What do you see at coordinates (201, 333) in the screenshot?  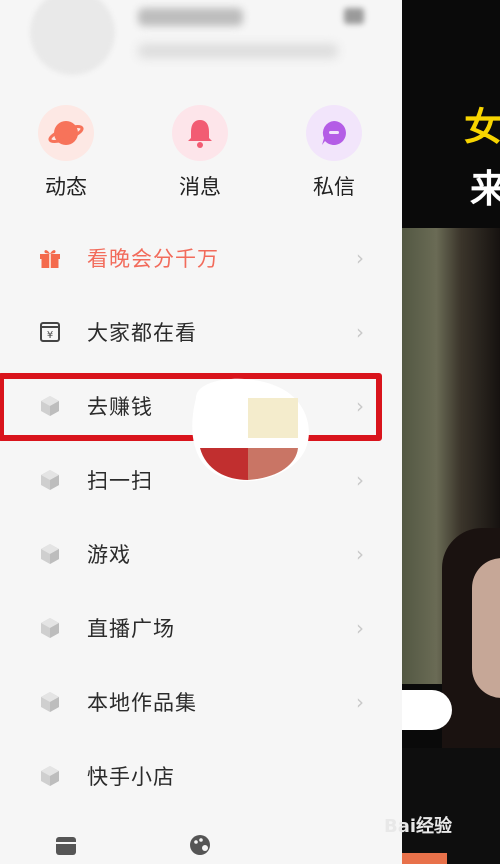 I see `menu-item-trending: ¥ 大家都在看 ›` at bounding box center [201, 333].